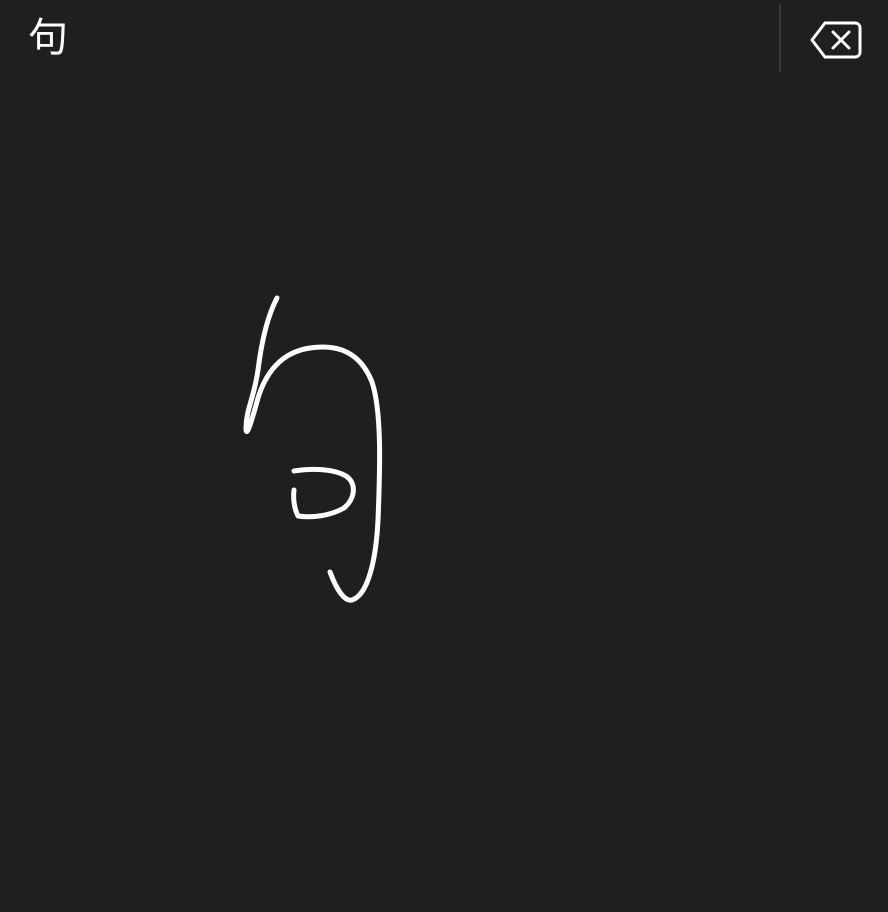 This screenshot has height=912, width=888. Describe the element at coordinates (48, 38) in the screenshot. I see `candidate-character: 句` at that location.